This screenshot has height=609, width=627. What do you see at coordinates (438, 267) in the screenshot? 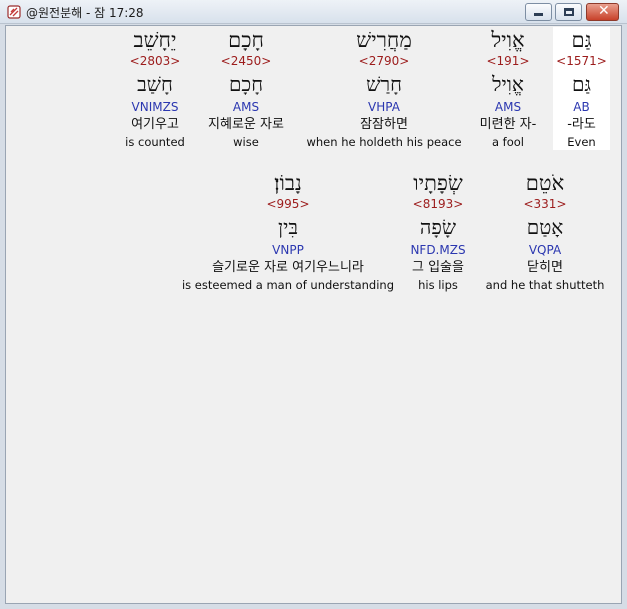
I see `korean-gloss: 그 입술을` at bounding box center [438, 267].